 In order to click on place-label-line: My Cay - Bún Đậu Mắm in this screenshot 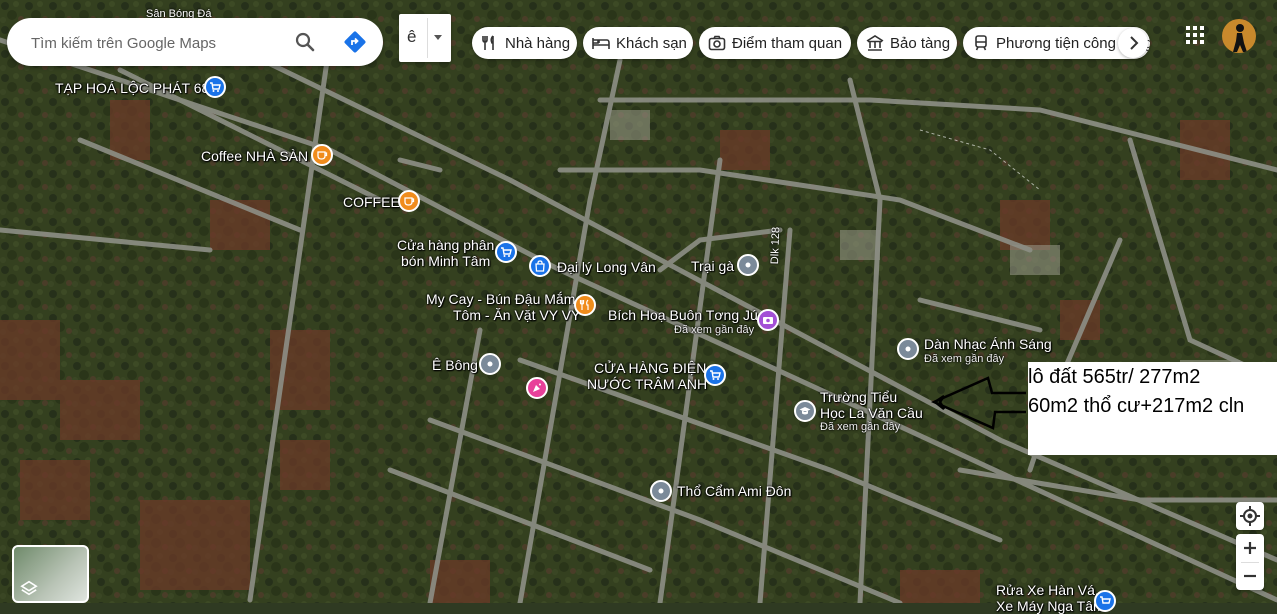, I will do `click(501, 299)`.